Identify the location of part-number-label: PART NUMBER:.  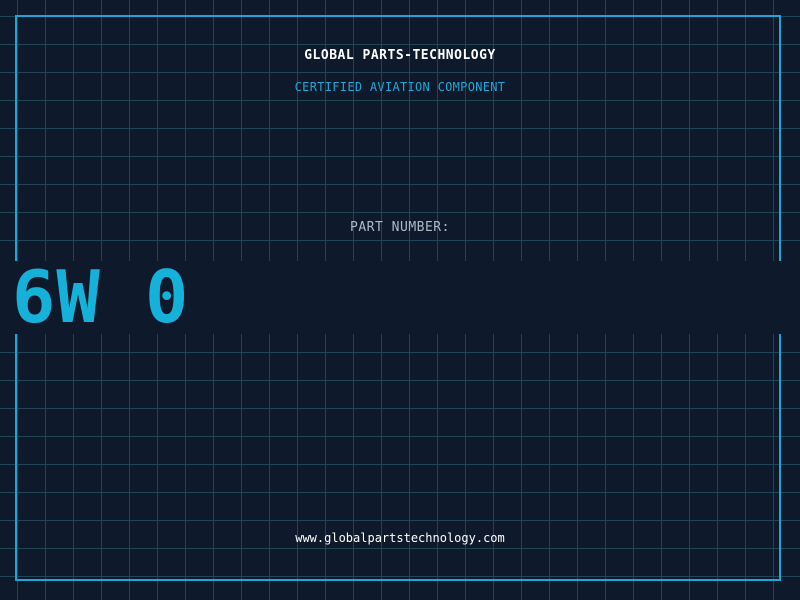
(400, 227).